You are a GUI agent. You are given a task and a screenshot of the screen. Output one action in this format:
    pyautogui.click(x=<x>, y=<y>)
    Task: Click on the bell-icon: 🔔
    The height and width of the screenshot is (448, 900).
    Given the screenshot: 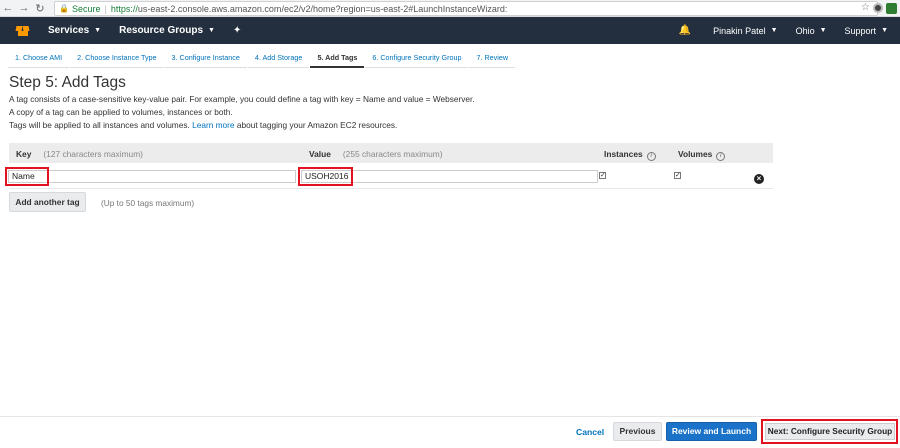 What is the action you would take?
    pyautogui.click(x=685, y=30)
    